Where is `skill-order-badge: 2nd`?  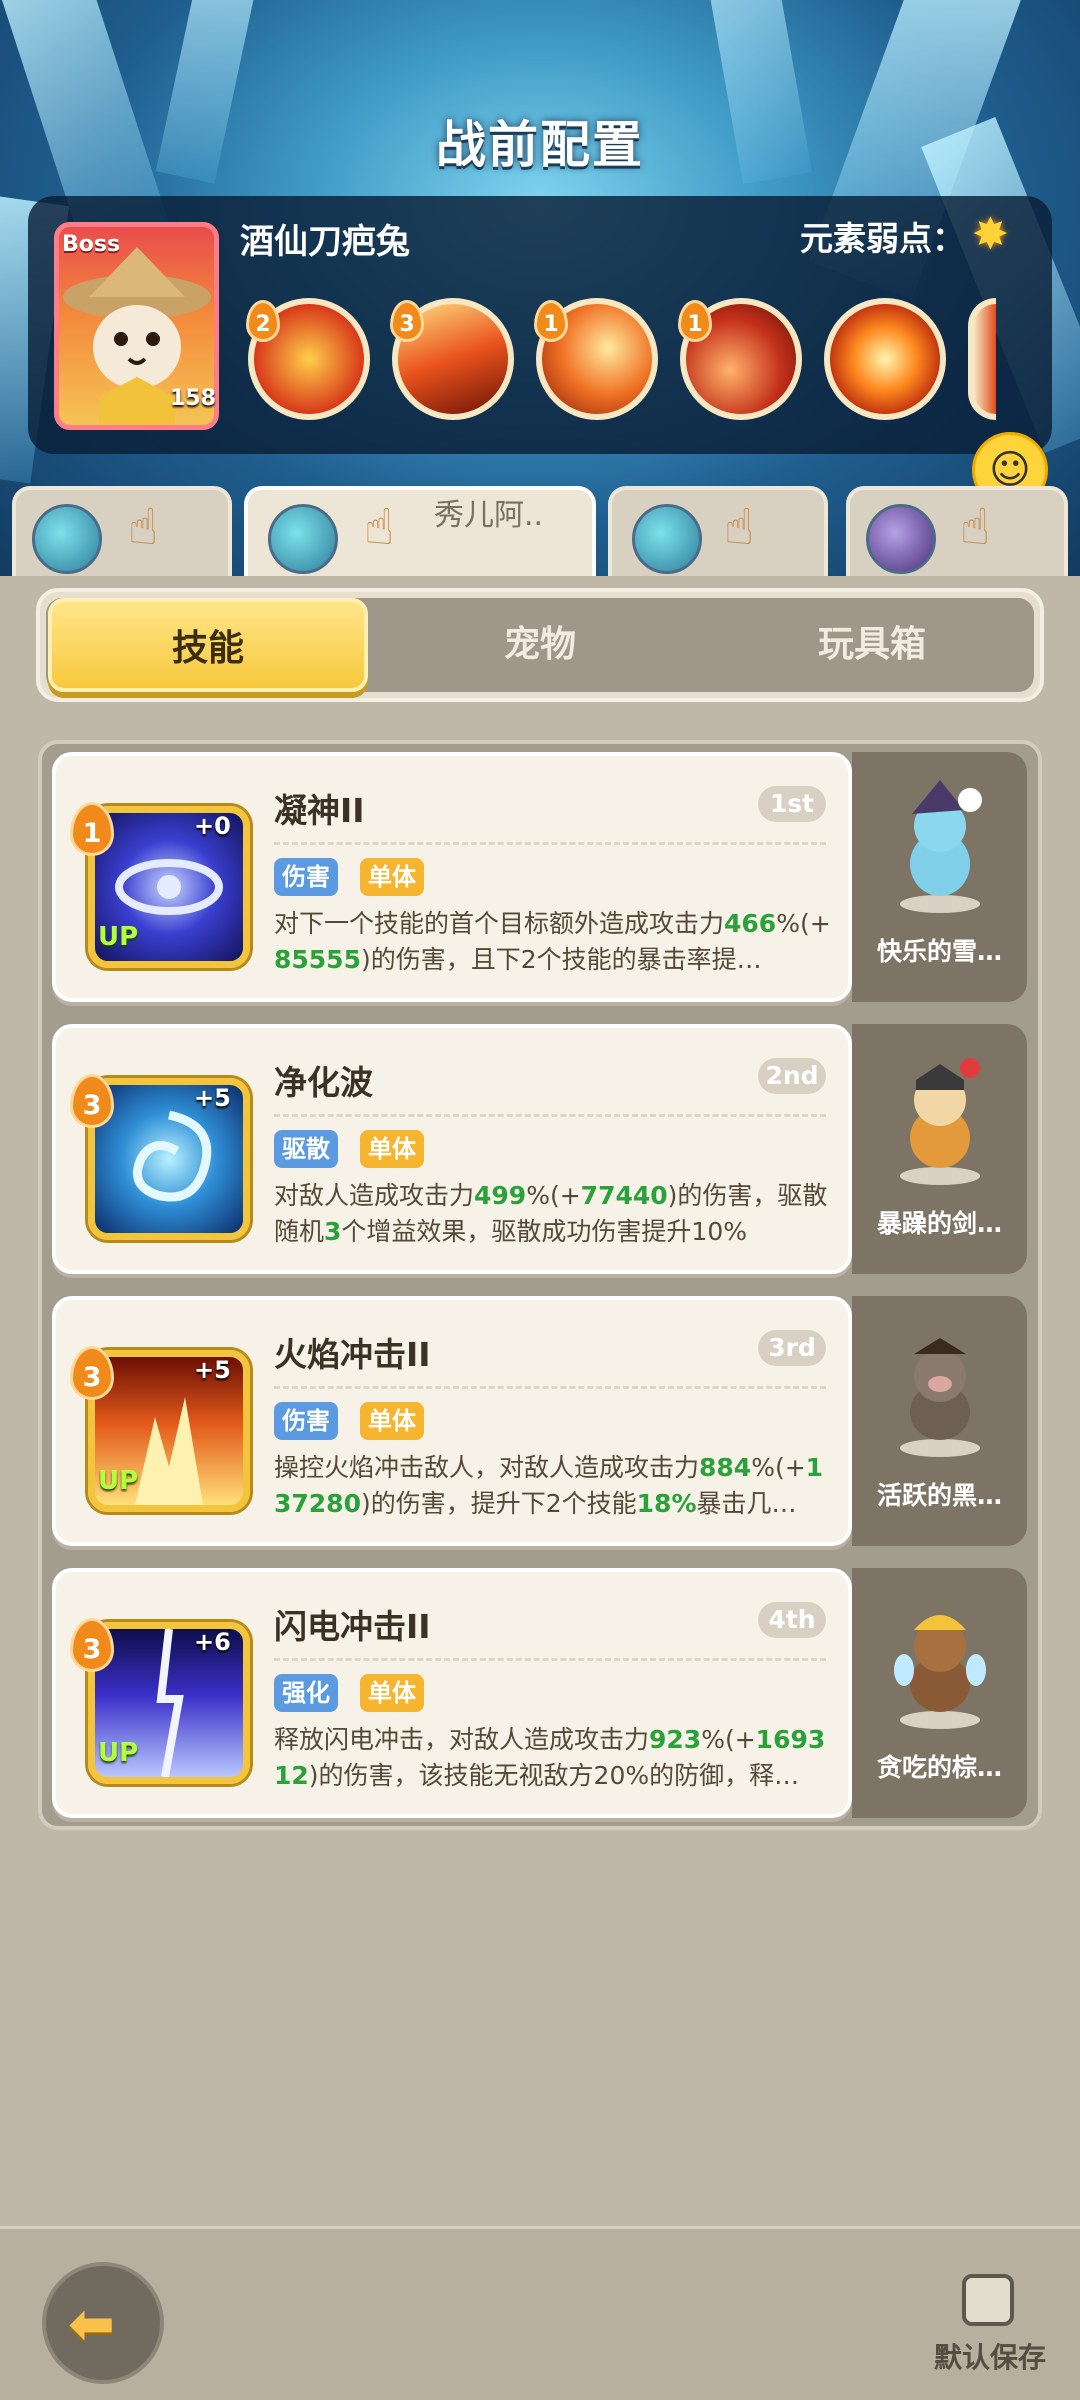 skill-order-badge: 2nd is located at coordinates (792, 1076).